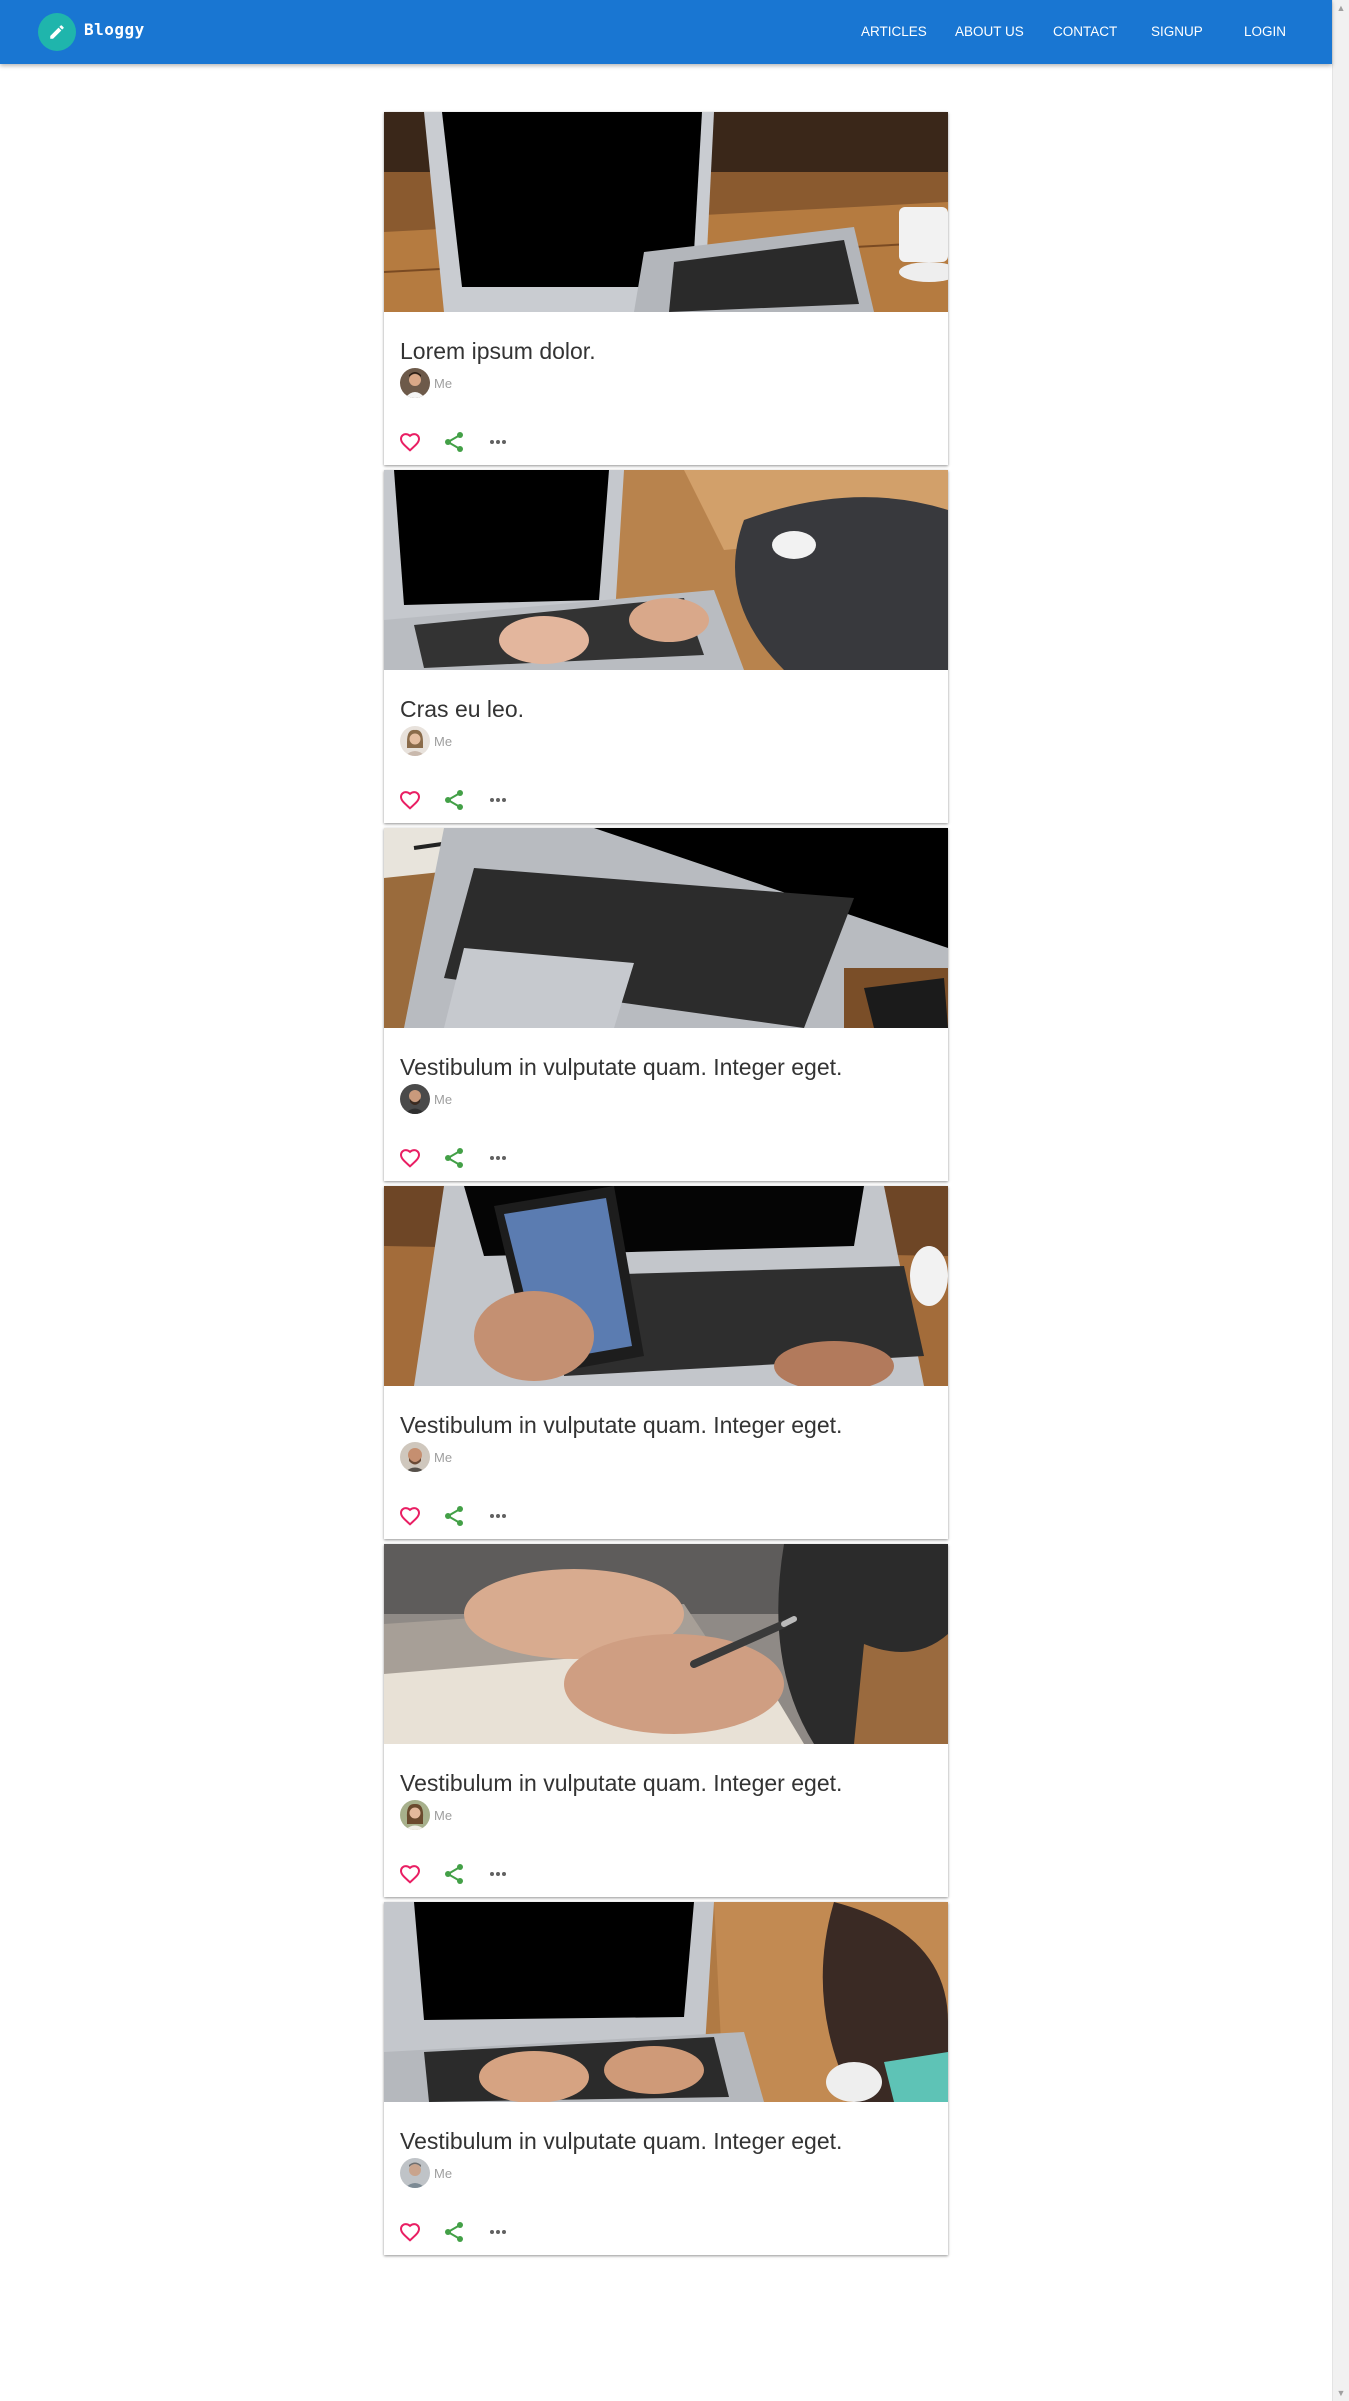  Describe the element at coordinates (462, 709) in the screenshot. I see `post-title: Cras eu leo.` at that location.